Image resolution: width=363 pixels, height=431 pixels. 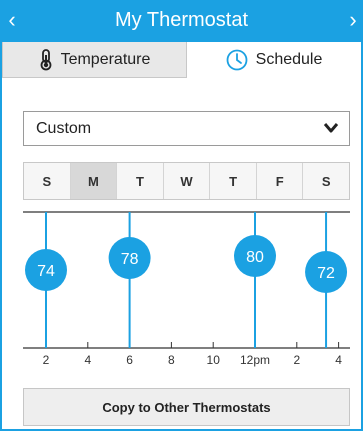 I want to click on app-header: ‹ My Thermostat ›, so click(x=181, y=21).